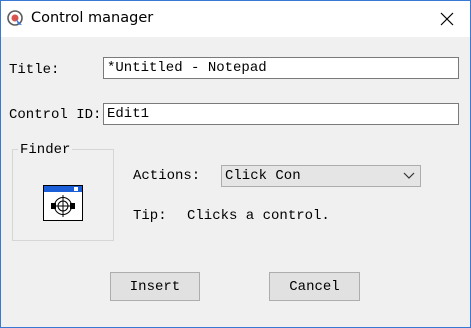  I want to click on close-icon, so click(447, 19).